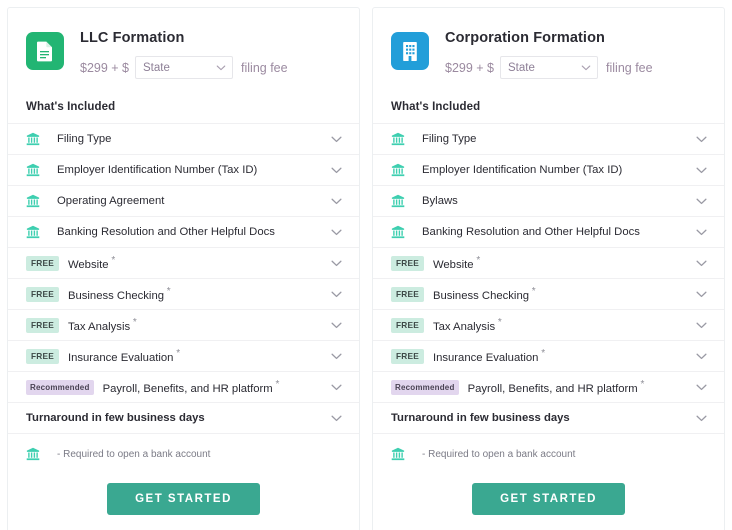  Describe the element at coordinates (522, 170) in the screenshot. I see `feature-label-text: Employer Identification Number (Tax ID)` at that location.